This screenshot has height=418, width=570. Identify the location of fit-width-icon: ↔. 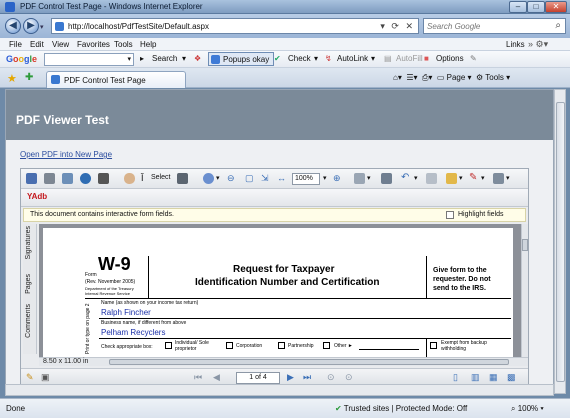
(281, 178).